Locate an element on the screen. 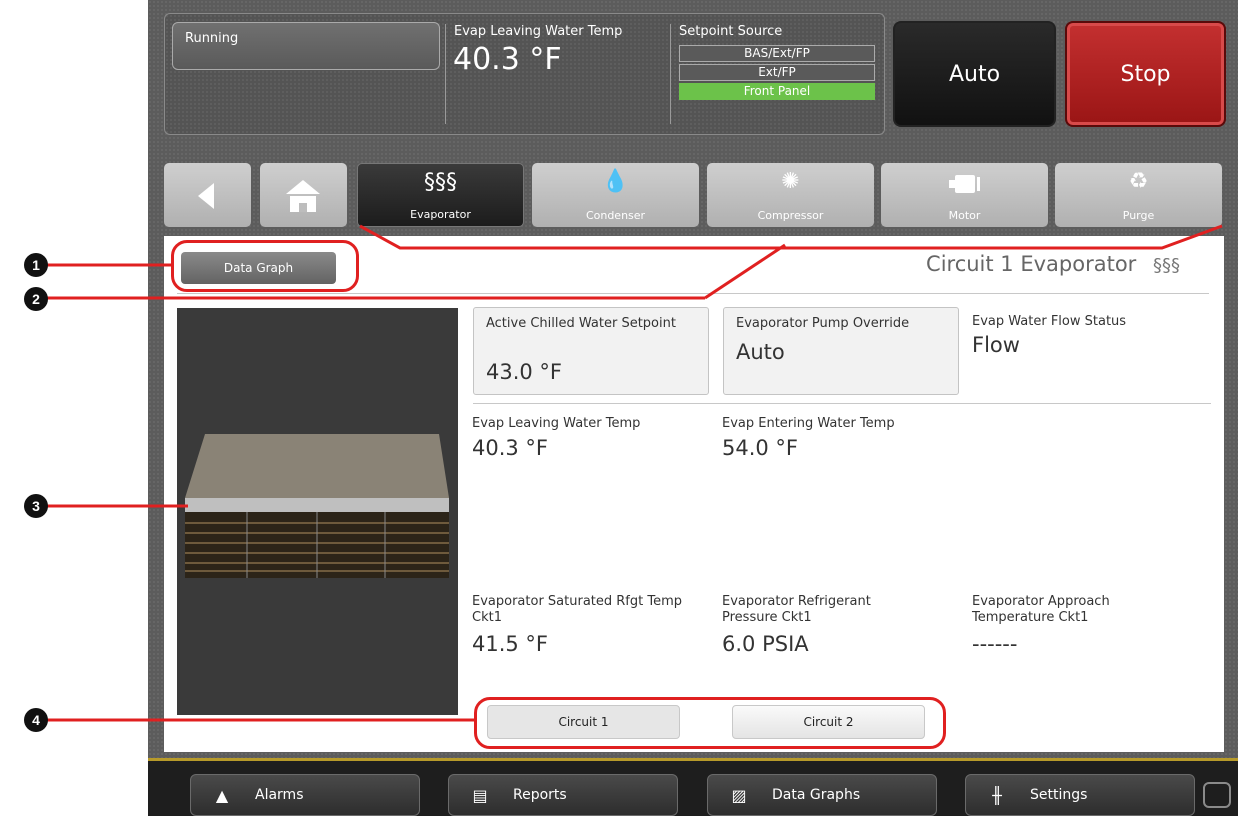 Image resolution: width=1238 pixels, height=816 pixels. callout-badge-4: 4 is located at coordinates (36, 720).